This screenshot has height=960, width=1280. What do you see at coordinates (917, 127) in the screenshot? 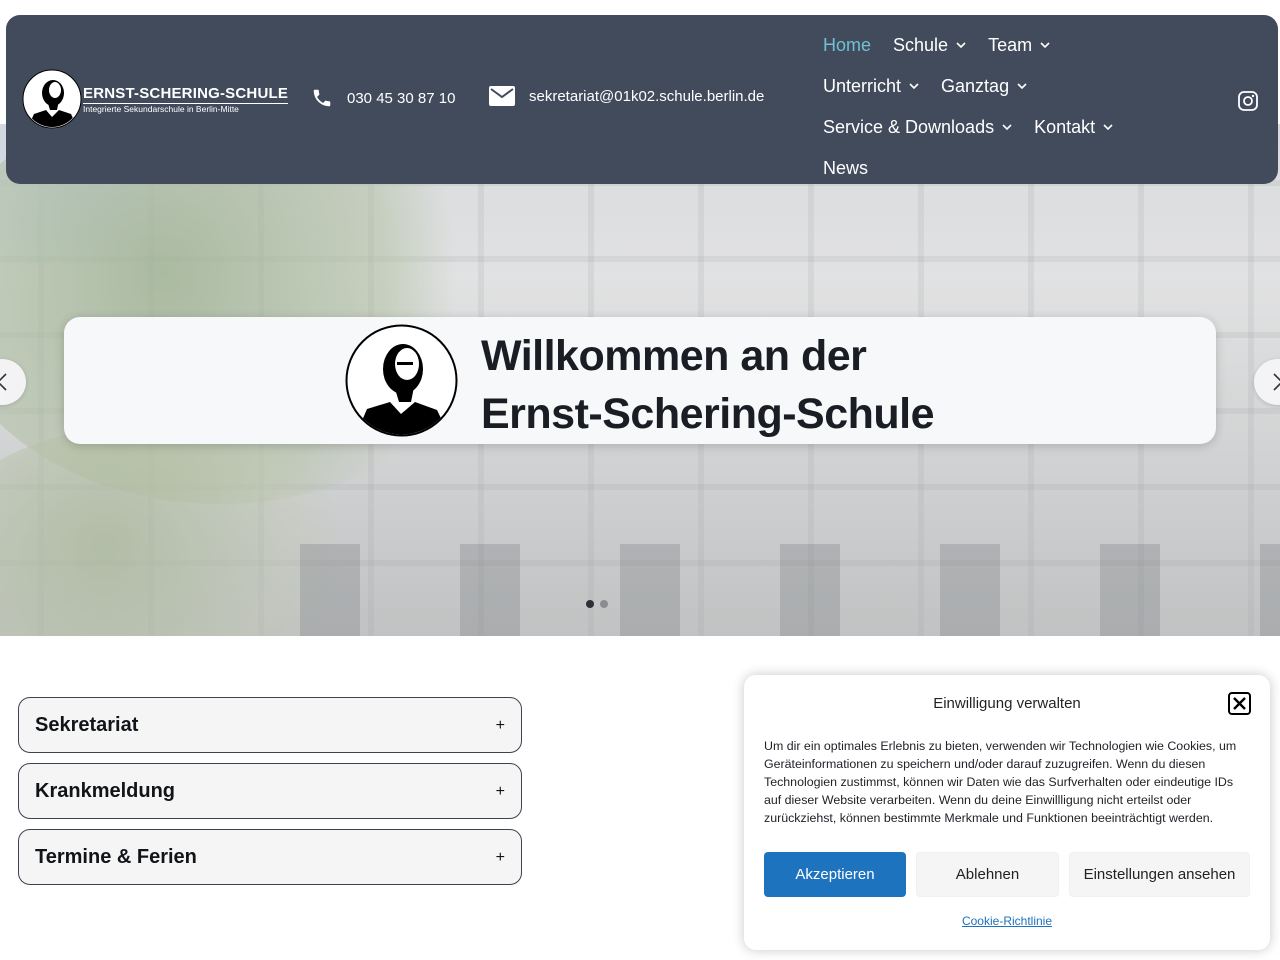
I see `nav-service-downloads: Service & Downloads` at bounding box center [917, 127].